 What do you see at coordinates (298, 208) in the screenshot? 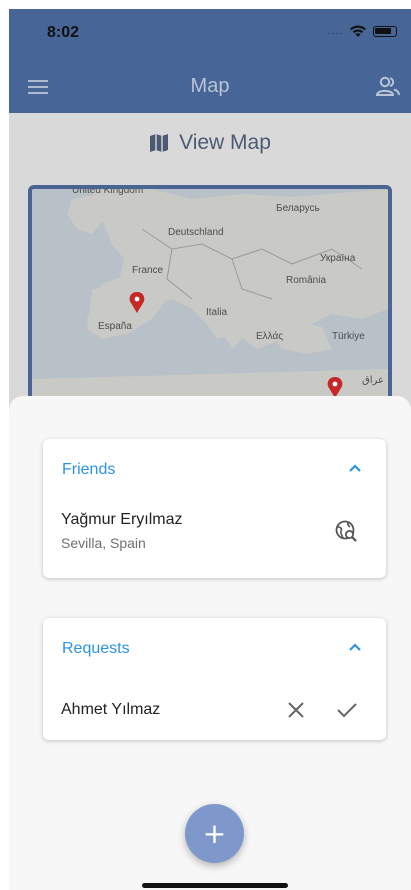
I see `map-label-belarus: Беларусь` at bounding box center [298, 208].